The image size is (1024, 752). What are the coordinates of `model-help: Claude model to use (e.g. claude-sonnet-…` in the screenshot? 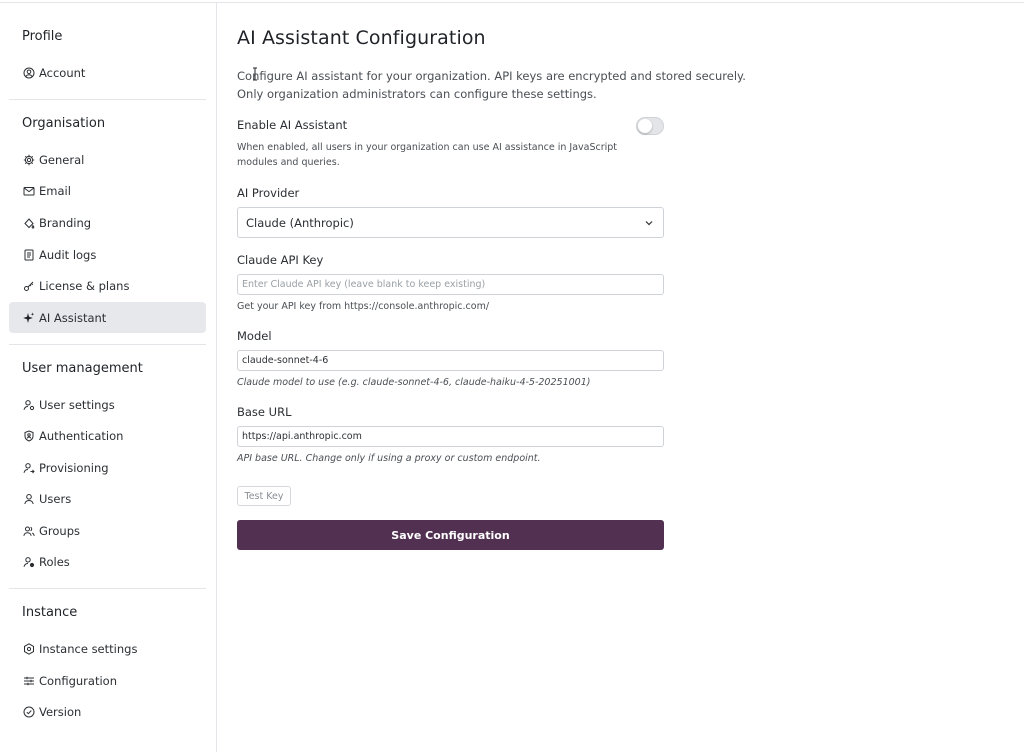 It's located at (414, 382).